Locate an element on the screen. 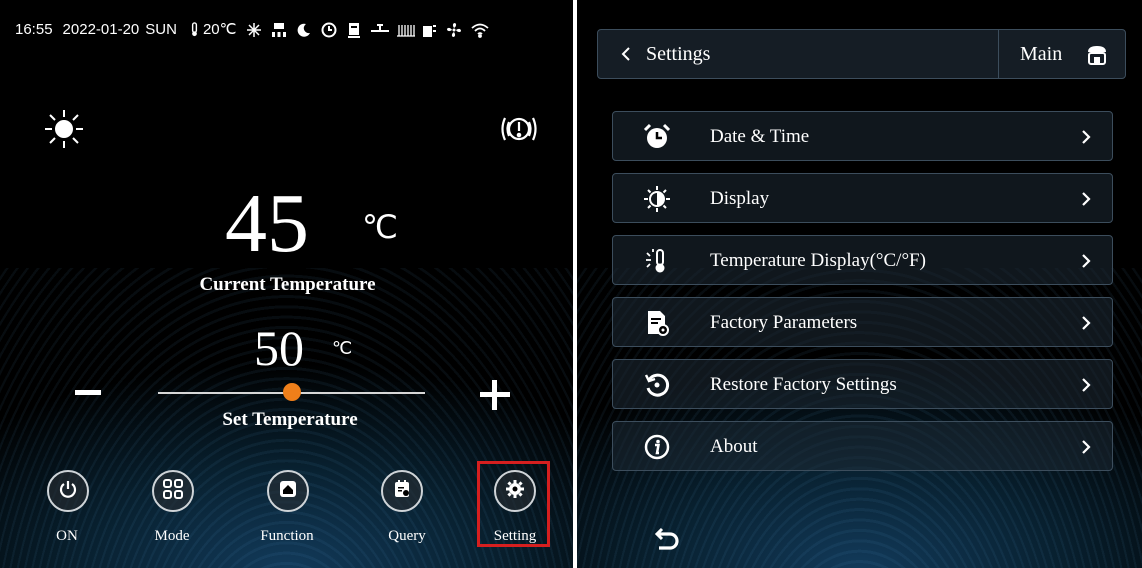 The height and width of the screenshot is (568, 1142). function-icon is located at coordinates (288, 491).